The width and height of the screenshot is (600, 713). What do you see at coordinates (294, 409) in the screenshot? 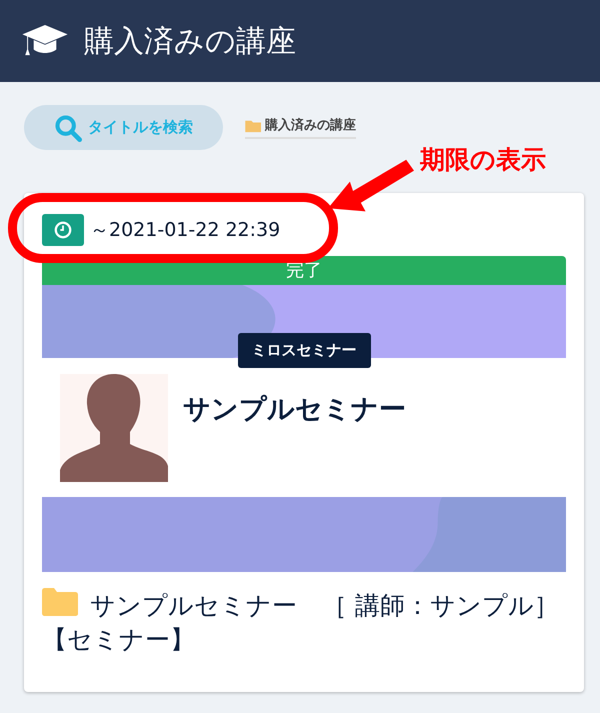
I see `course-title: サンプルセミナー` at bounding box center [294, 409].